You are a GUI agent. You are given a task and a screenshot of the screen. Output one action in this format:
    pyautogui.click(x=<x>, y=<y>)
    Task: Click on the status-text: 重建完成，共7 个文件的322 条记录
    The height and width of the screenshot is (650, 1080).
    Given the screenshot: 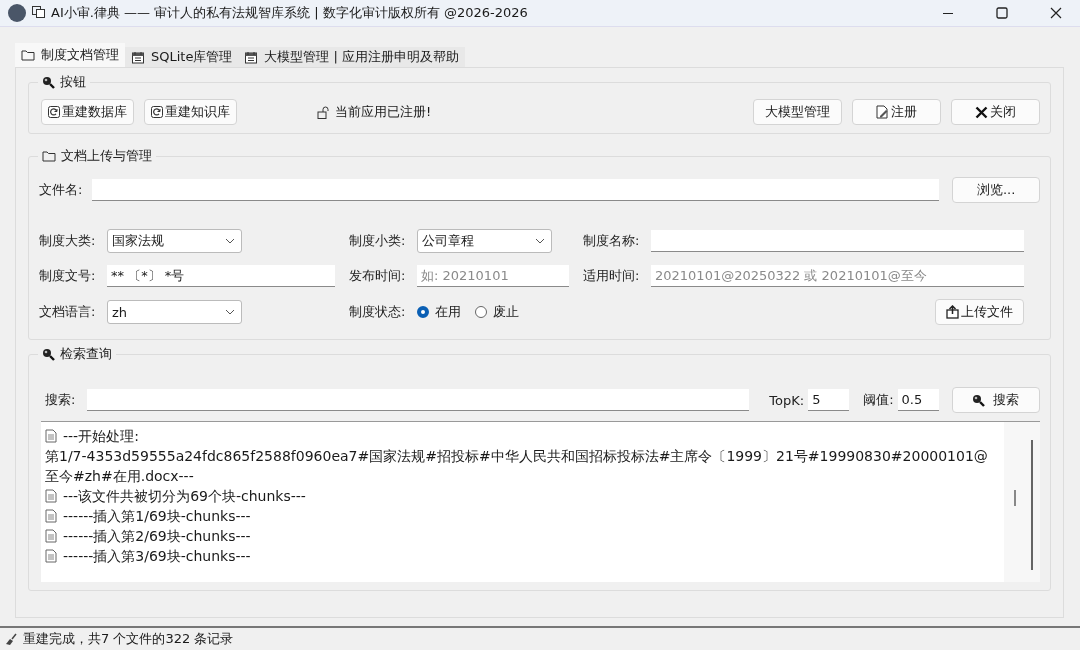 What is the action you would take?
    pyautogui.click(x=128, y=639)
    